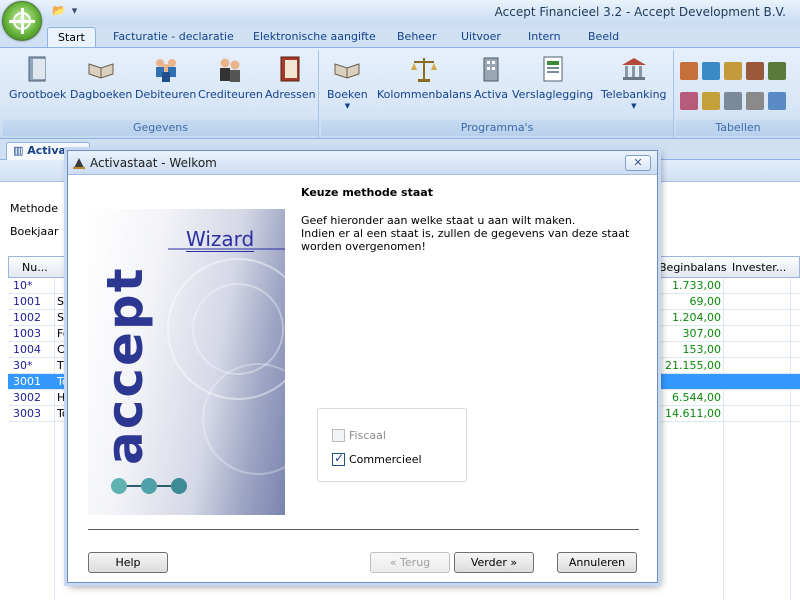 The height and width of the screenshot is (600, 800). Describe the element at coordinates (553, 69) in the screenshot. I see `report-icon` at that location.